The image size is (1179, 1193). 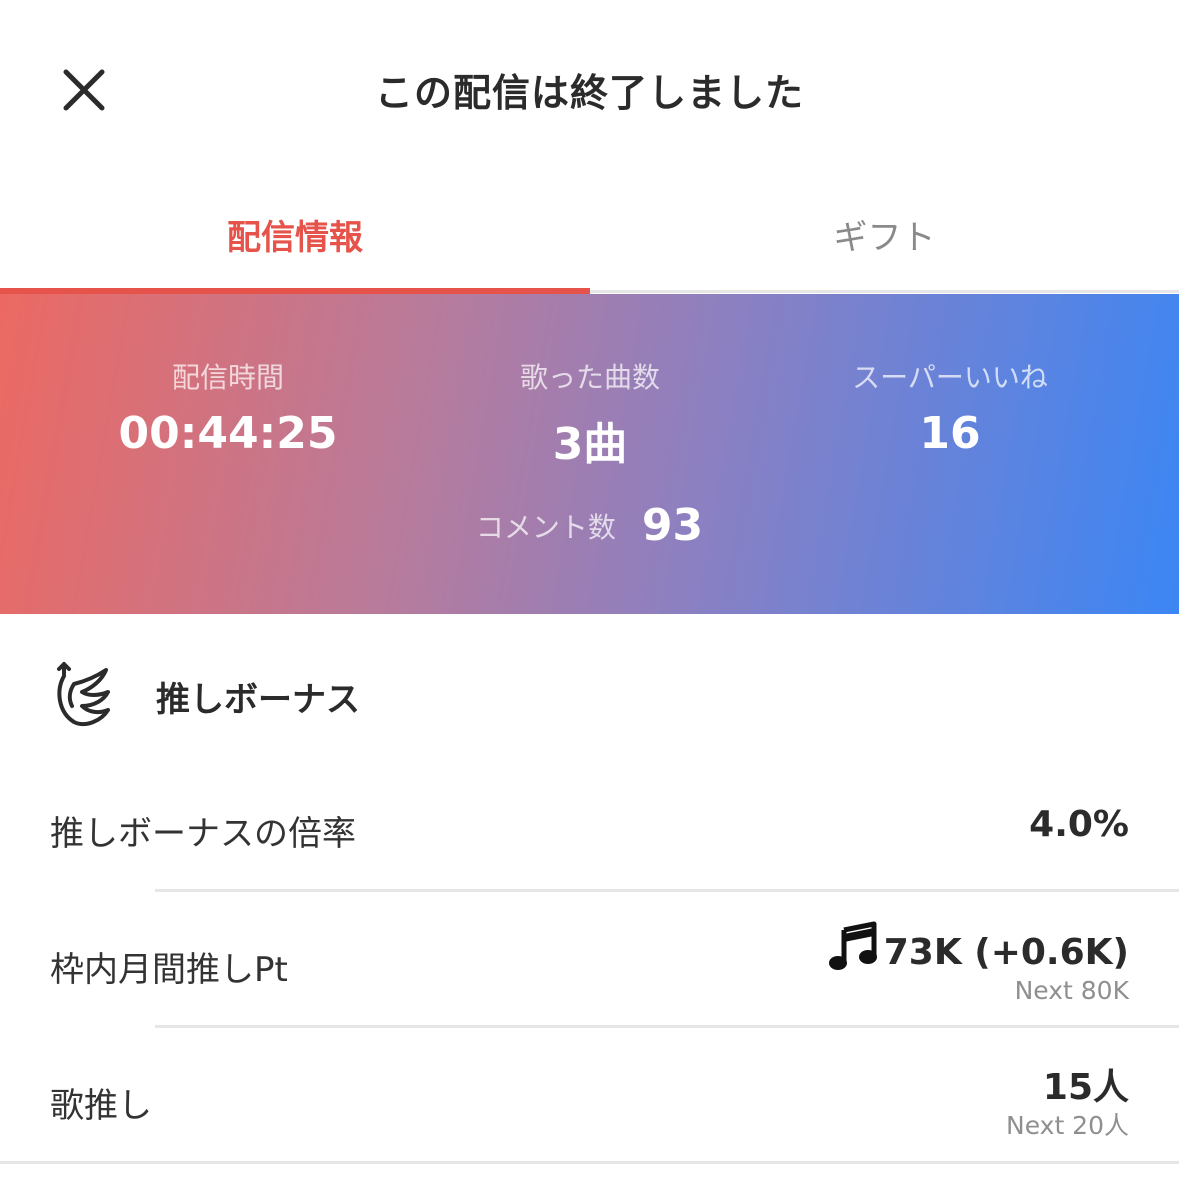 What do you see at coordinates (1006, 952) in the screenshot?
I see `monthly-points-value: 73K (+0.6K)` at bounding box center [1006, 952].